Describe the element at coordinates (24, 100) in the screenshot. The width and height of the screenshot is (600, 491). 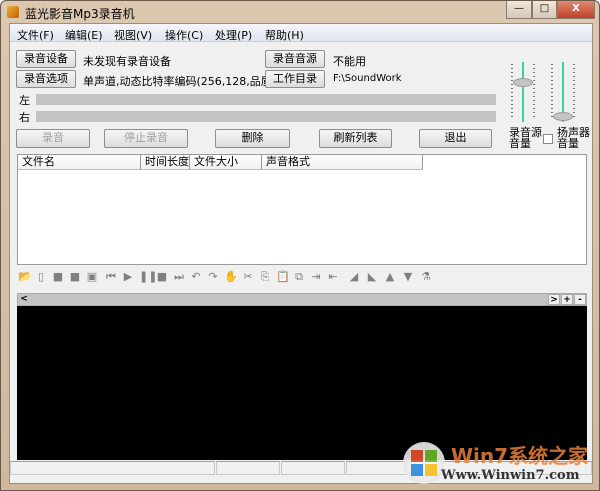
I see `left-channel-label: 左` at that location.